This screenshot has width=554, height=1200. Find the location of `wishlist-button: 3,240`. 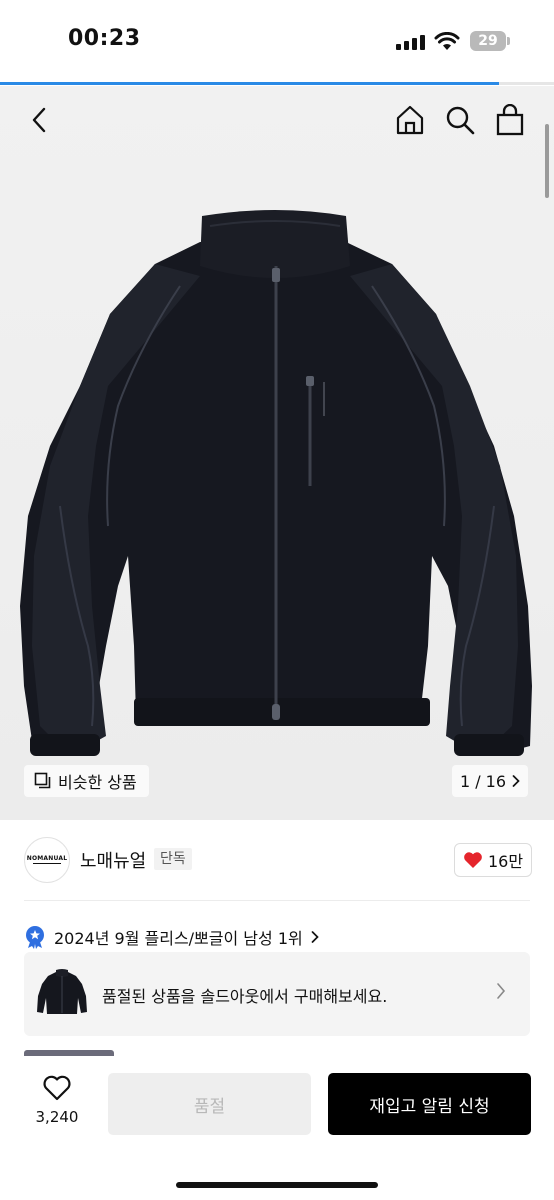

wishlist-button: 3,240 is located at coordinates (57, 1100).